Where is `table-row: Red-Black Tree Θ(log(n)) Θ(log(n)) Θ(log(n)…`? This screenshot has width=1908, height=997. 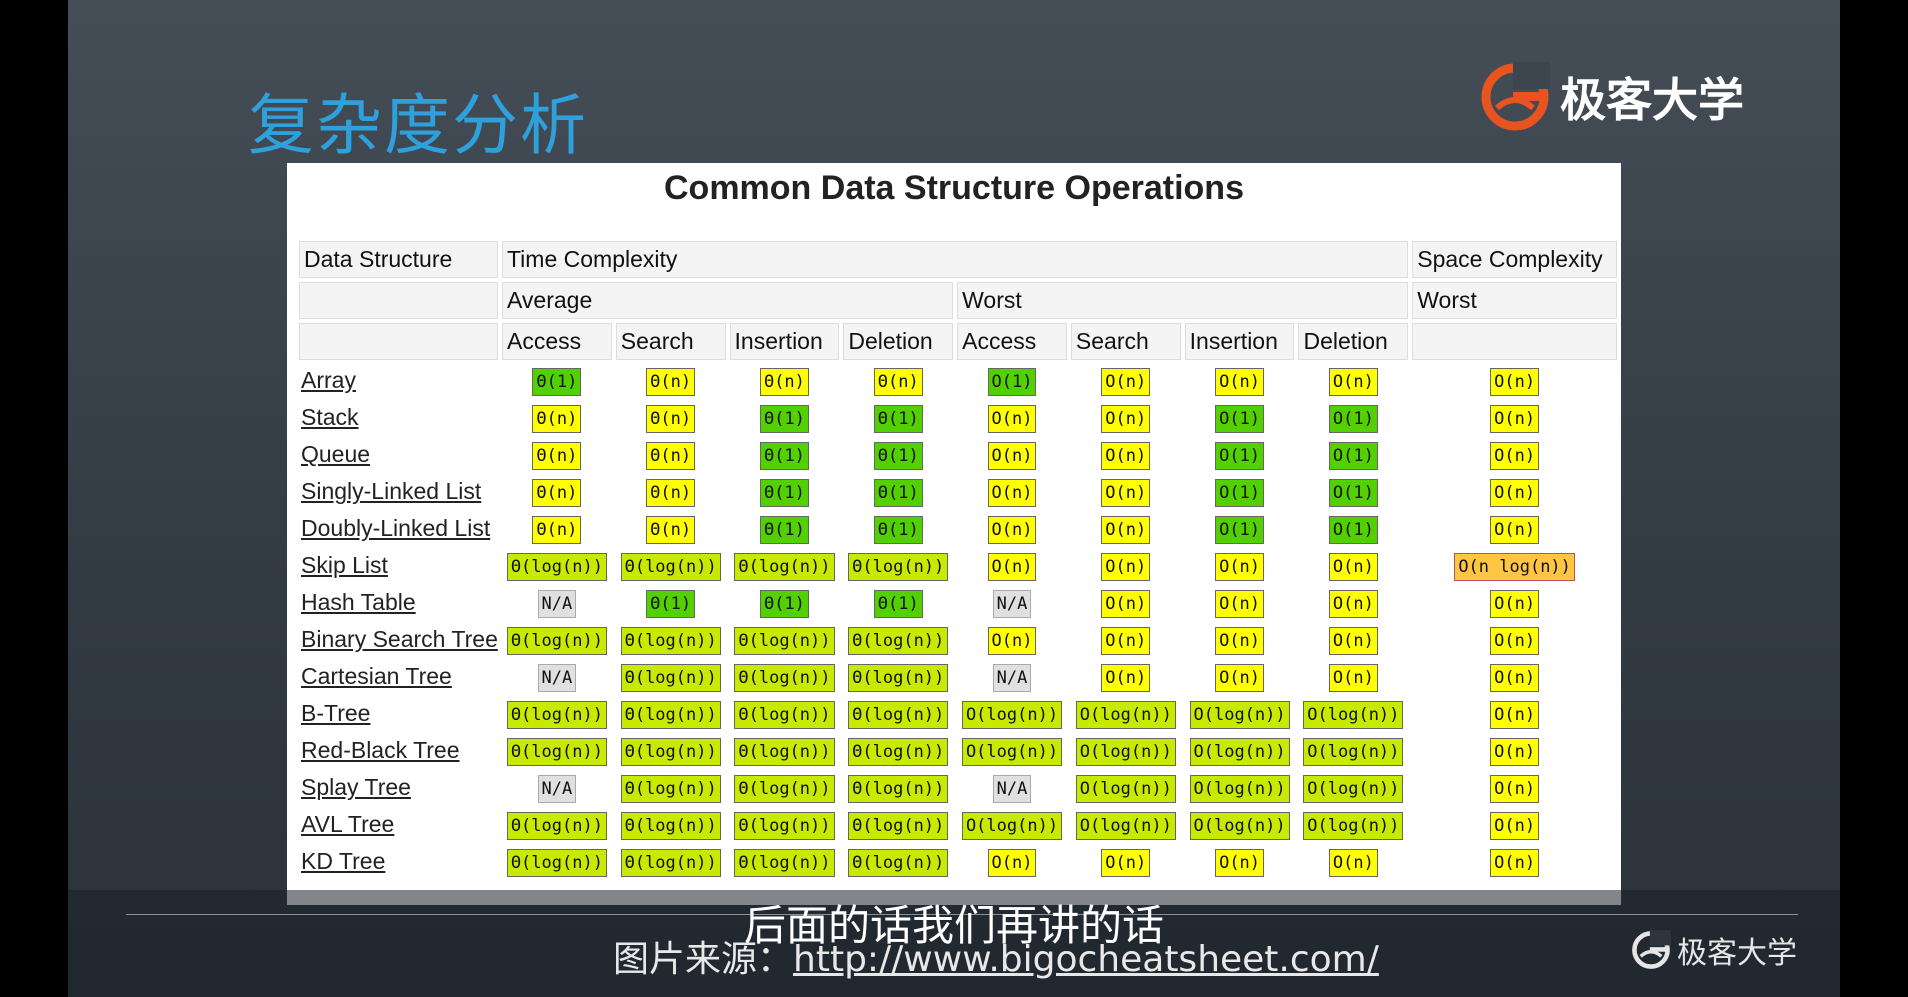
table-row: Red-Black Tree Θ(log(n)) Θ(log(n)) Θ(log(n)… is located at coordinates (958, 750).